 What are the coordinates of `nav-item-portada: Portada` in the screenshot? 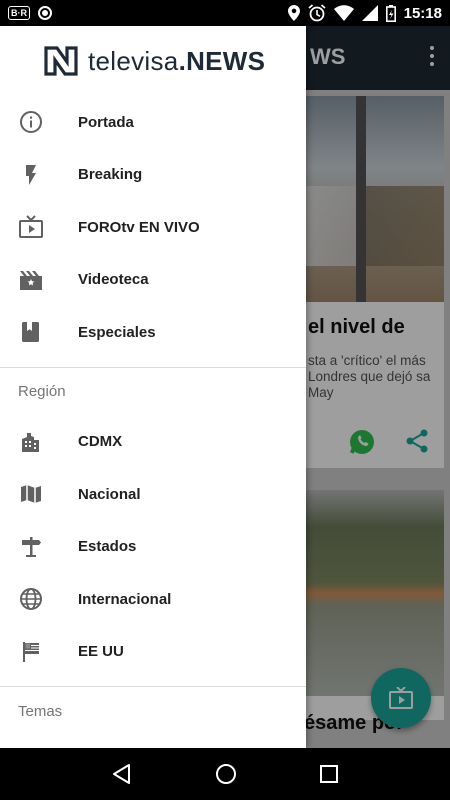 It's located at (153, 122).